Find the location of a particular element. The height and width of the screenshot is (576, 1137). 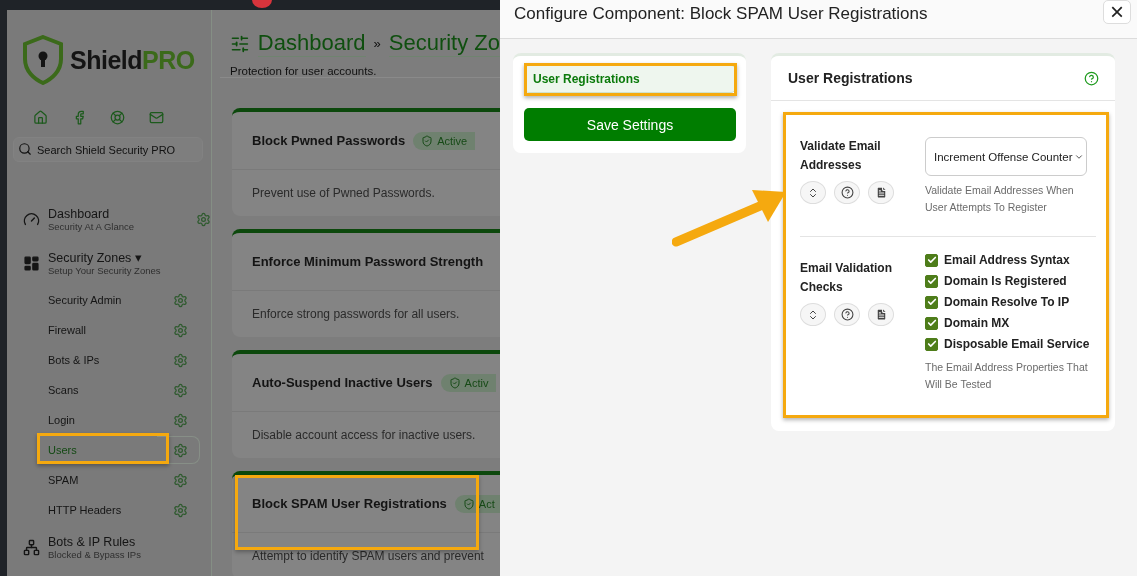

breadcrumb-link: Dashboard is located at coordinates (311, 43).